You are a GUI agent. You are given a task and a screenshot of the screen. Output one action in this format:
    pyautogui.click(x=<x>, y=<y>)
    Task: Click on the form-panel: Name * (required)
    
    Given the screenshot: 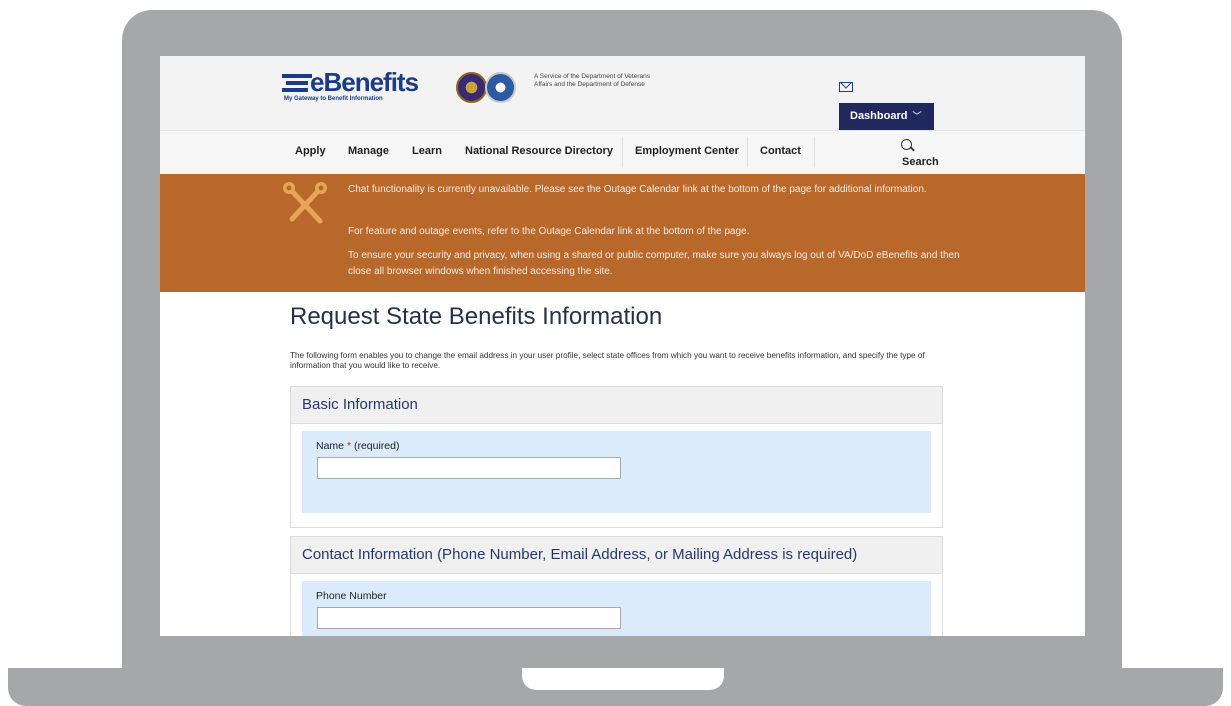 What is the action you would take?
    pyautogui.click(x=616, y=472)
    